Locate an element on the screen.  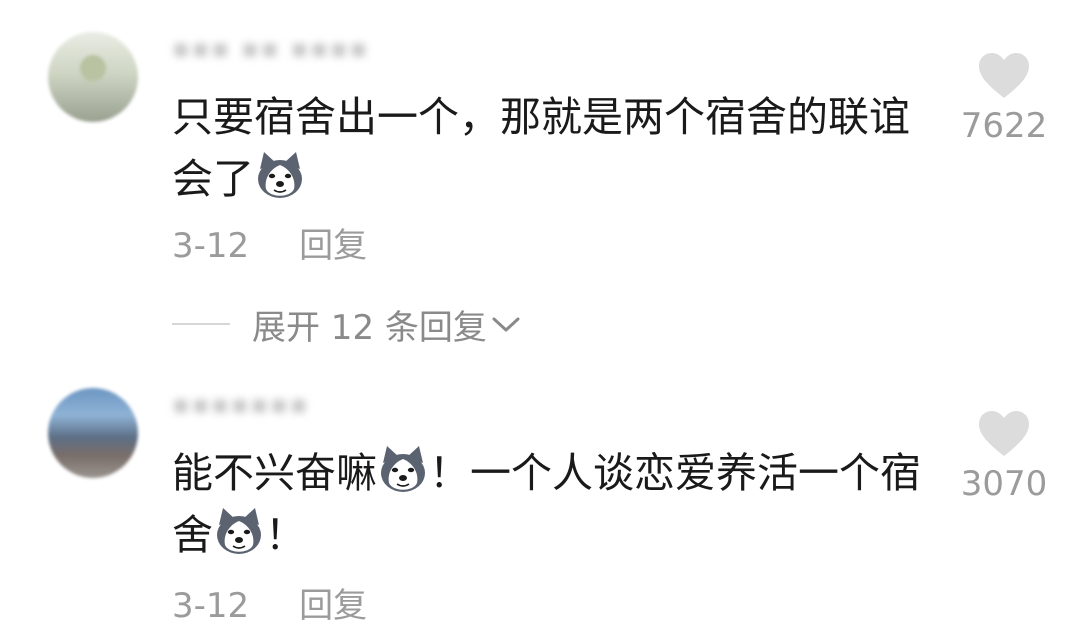
like-button: 7622 is located at coordinates (1004, 99).